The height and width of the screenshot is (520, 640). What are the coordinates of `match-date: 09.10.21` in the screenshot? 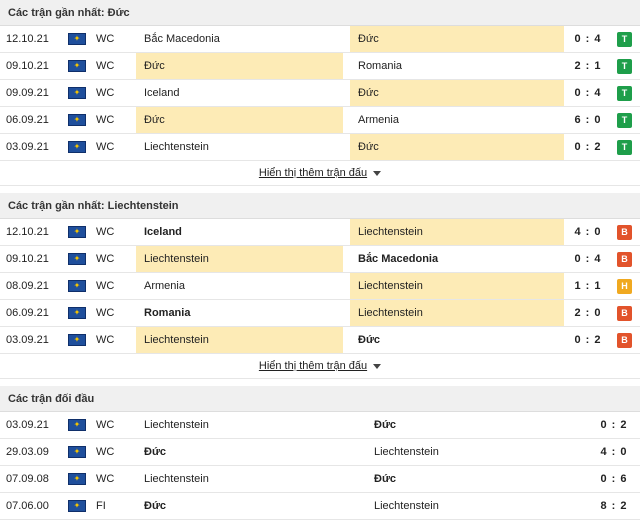 It's located at (27, 66).